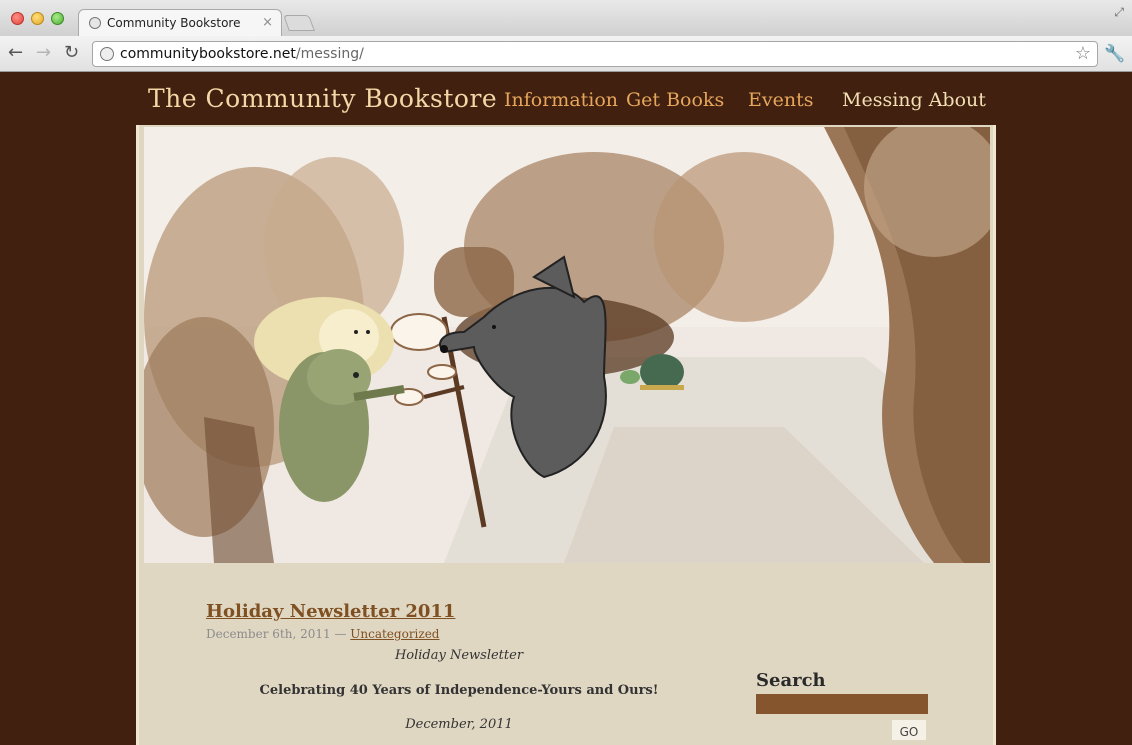  I want to click on minimize-window-button, so click(37, 18).